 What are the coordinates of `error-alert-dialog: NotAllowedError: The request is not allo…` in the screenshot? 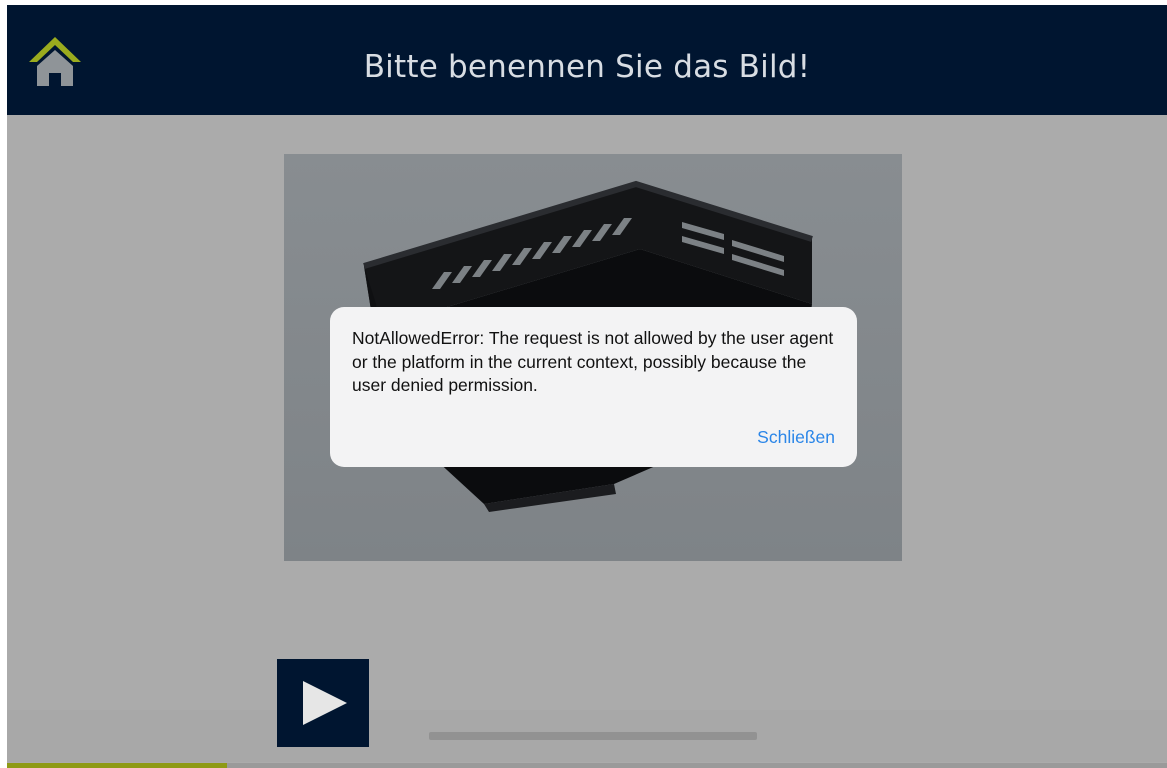 It's located at (593, 387).